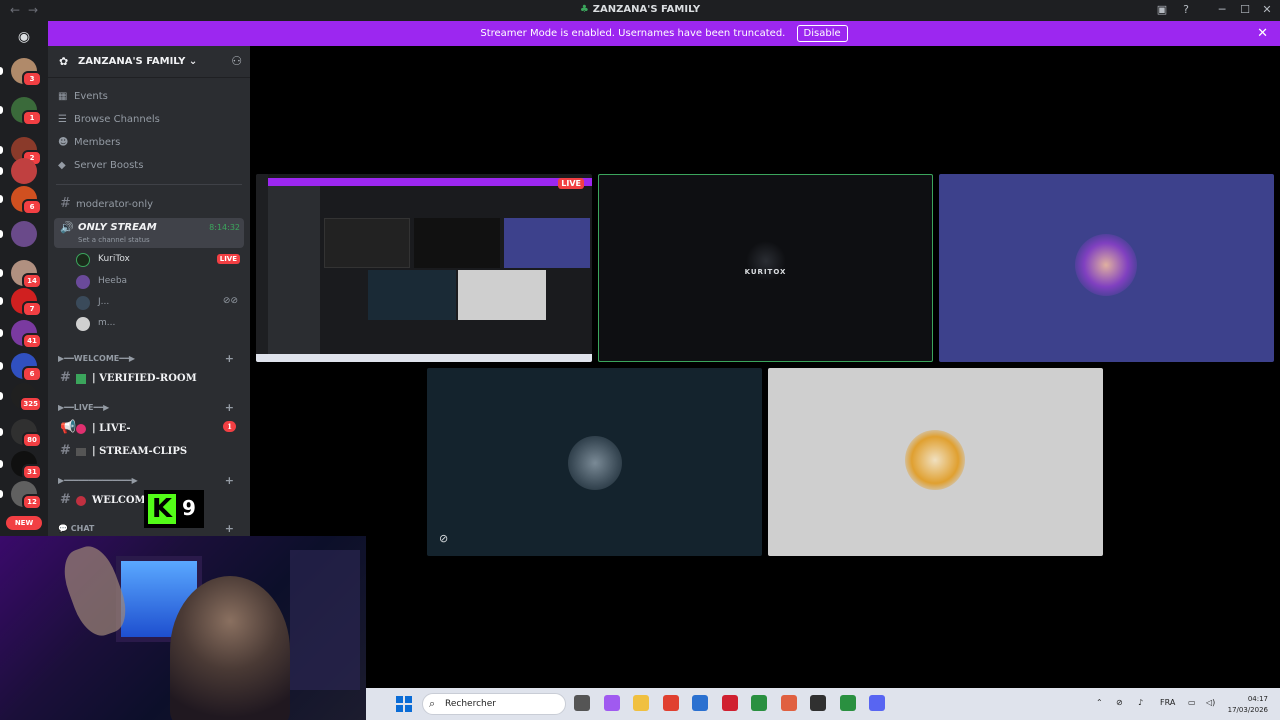  I want to click on disable-streamer-mode-button: Disable, so click(822, 33).